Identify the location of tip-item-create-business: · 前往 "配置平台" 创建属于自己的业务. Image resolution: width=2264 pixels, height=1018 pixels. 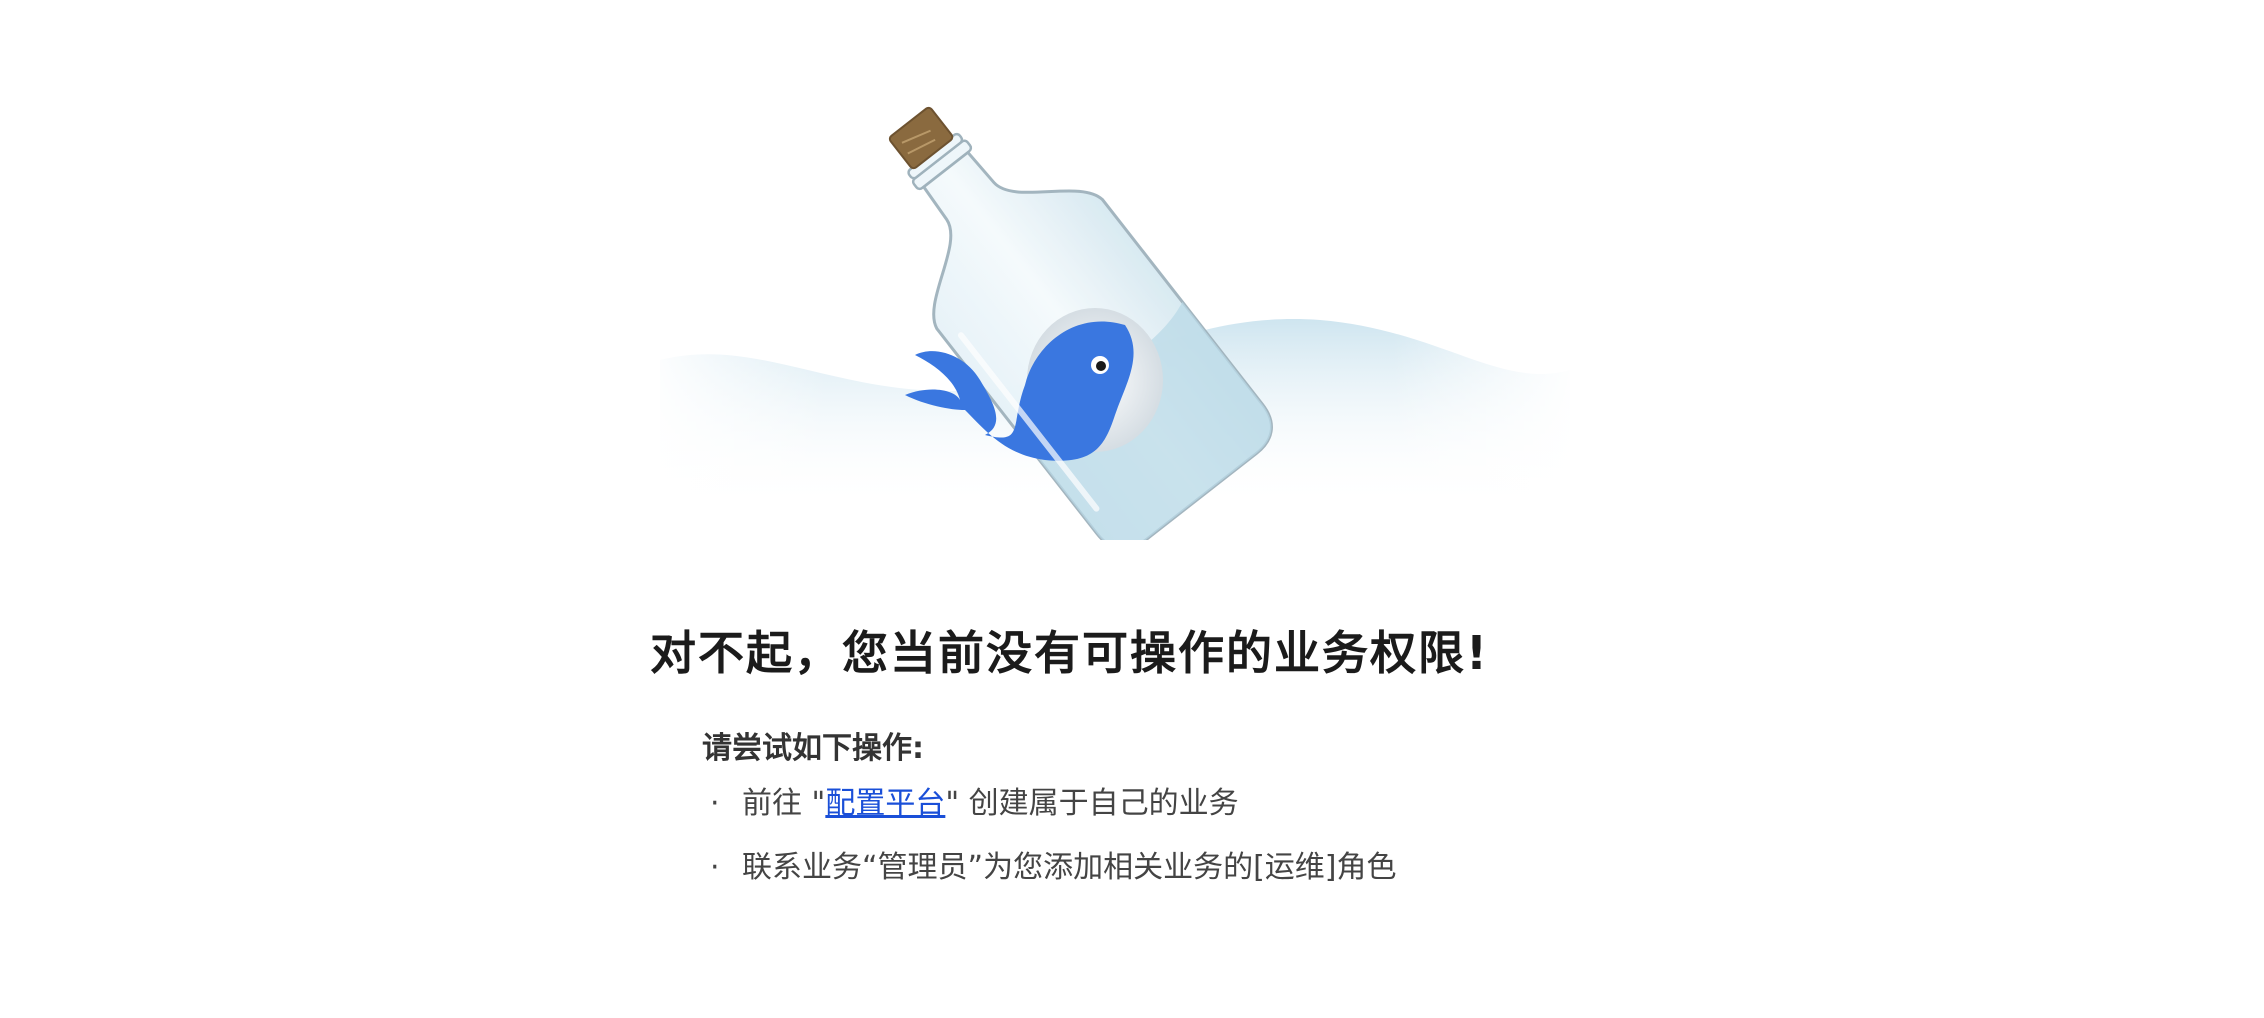
(1049, 804).